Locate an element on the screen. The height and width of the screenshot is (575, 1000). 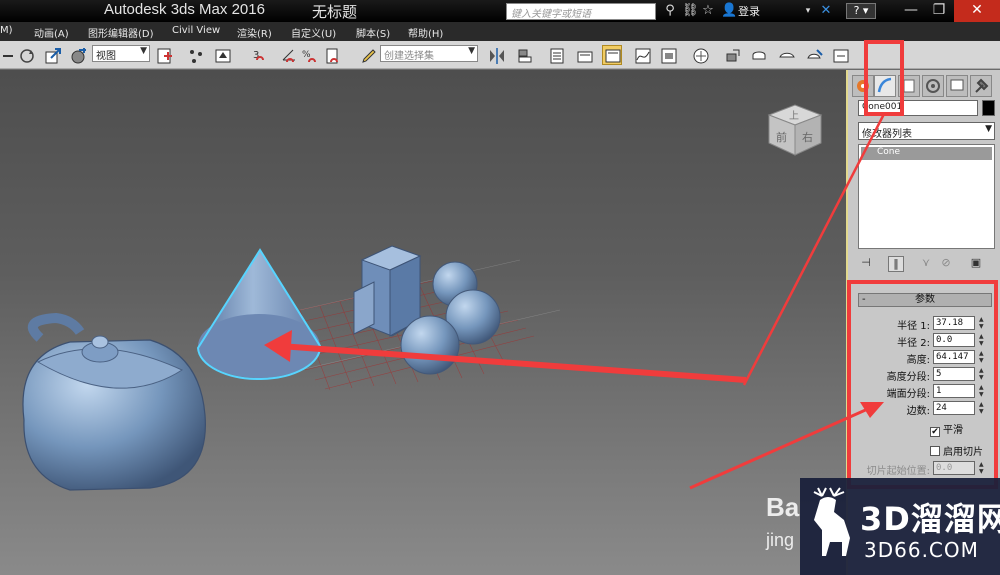
reference-coordinate-icon is located at coordinates (78, 55).